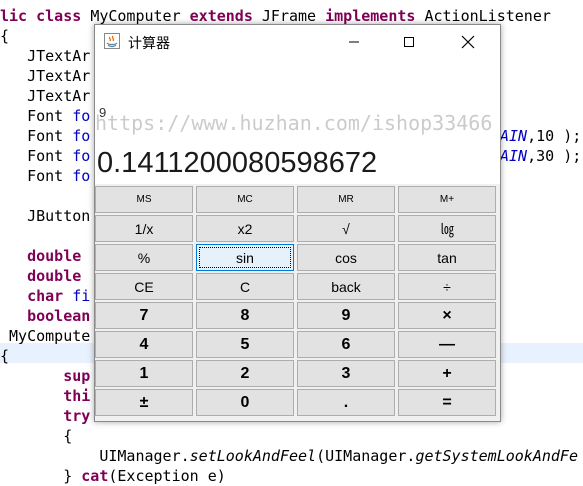  What do you see at coordinates (447, 344) in the screenshot?
I see `subtract-button: —` at bounding box center [447, 344].